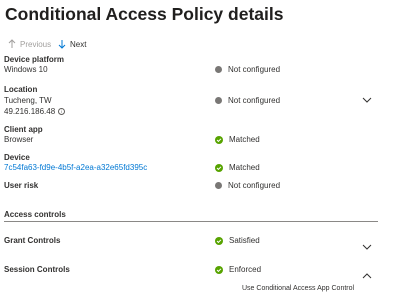 The height and width of the screenshot is (302, 400). What do you see at coordinates (244, 167) in the screenshot?
I see `device-status-text: Matched` at bounding box center [244, 167].